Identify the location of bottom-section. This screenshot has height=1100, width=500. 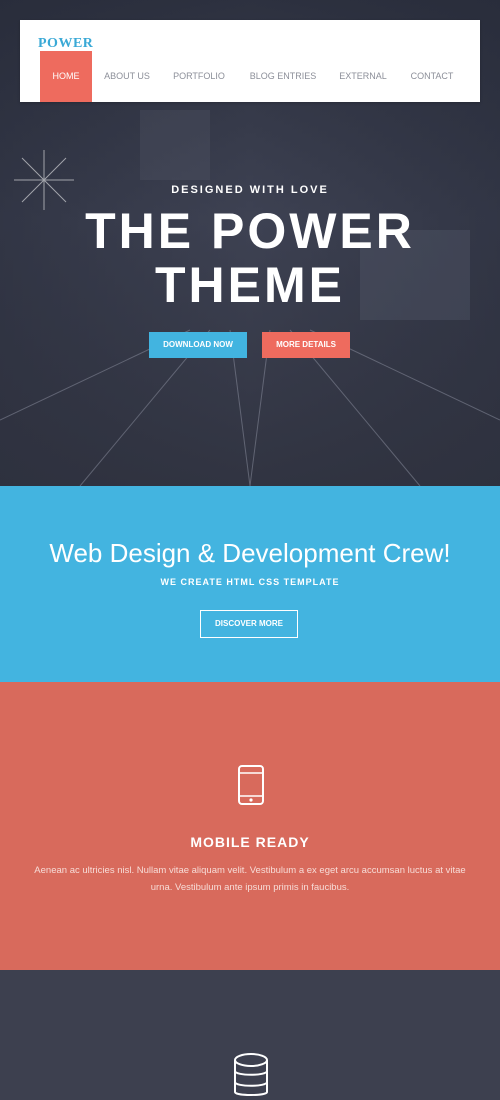
(250, 1035).